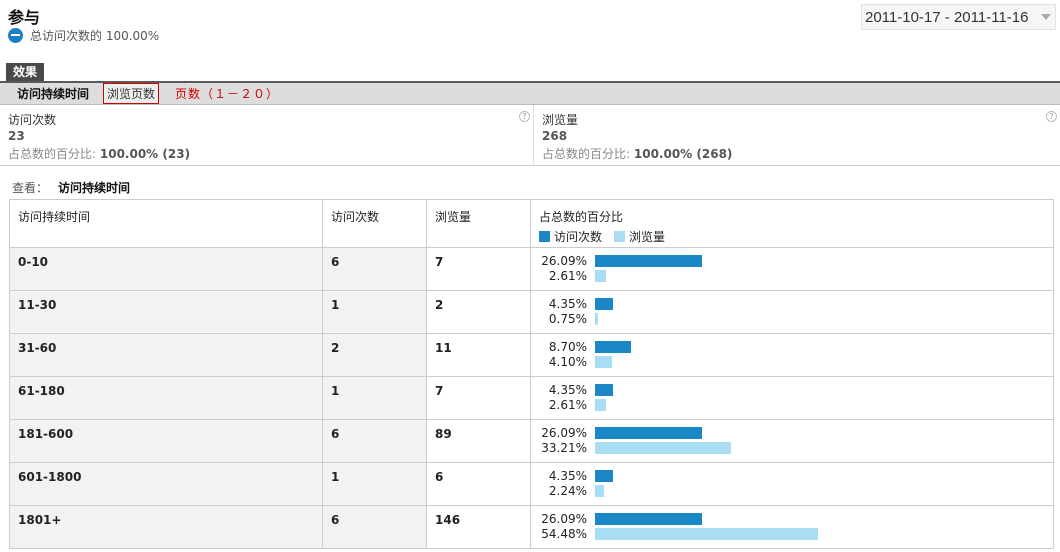 The height and width of the screenshot is (552, 1060). What do you see at coordinates (16, 136) in the screenshot?
I see `metric-value: 23` at bounding box center [16, 136].